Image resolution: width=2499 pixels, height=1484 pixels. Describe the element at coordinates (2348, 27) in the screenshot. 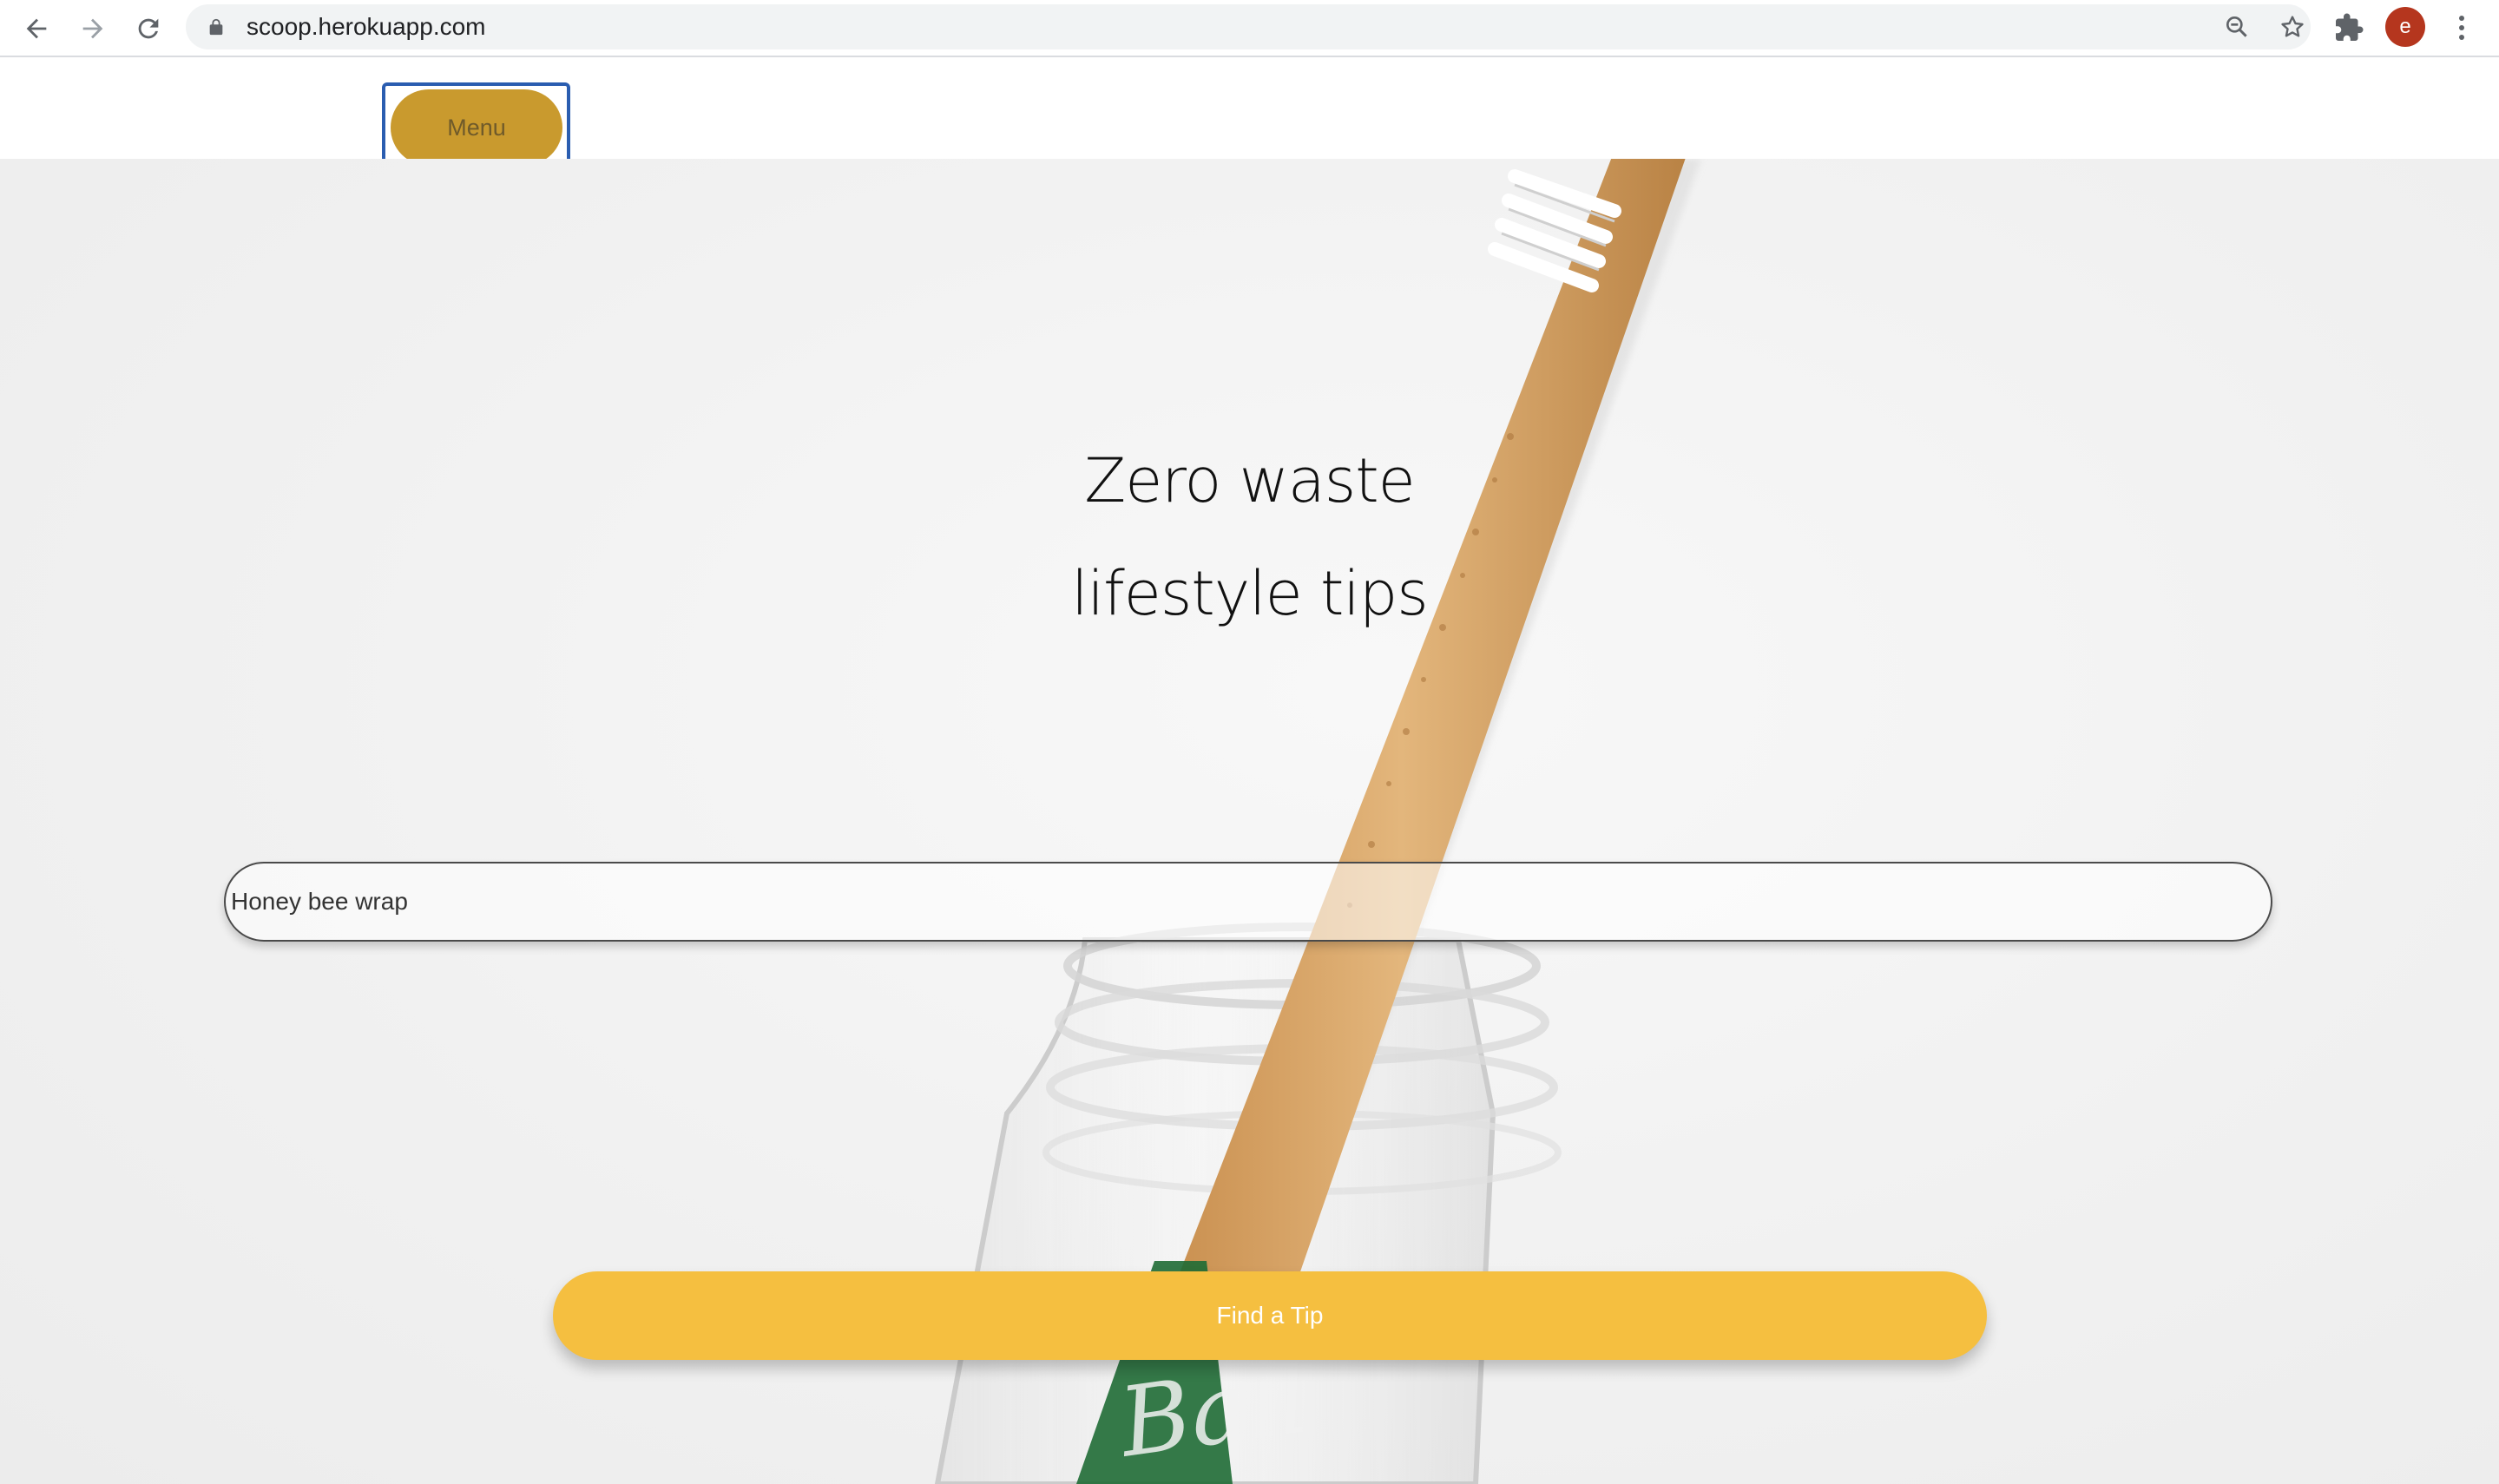

I see `puzzle-icon` at that location.